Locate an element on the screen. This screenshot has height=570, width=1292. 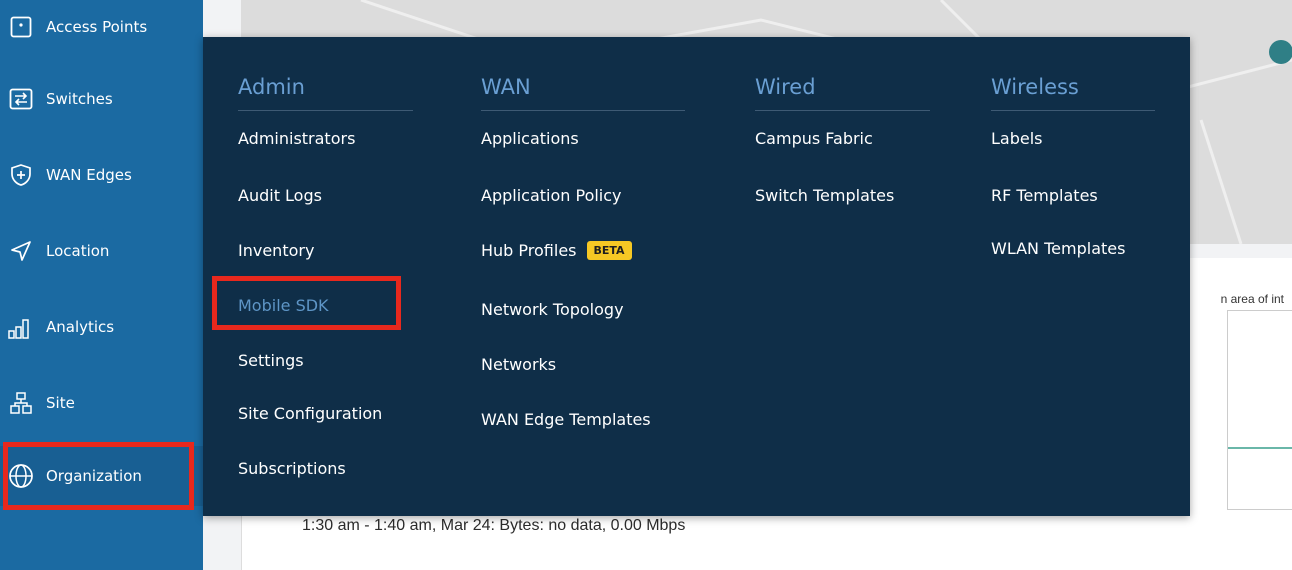
menu-header-wan: WAN is located at coordinates (583, 93).